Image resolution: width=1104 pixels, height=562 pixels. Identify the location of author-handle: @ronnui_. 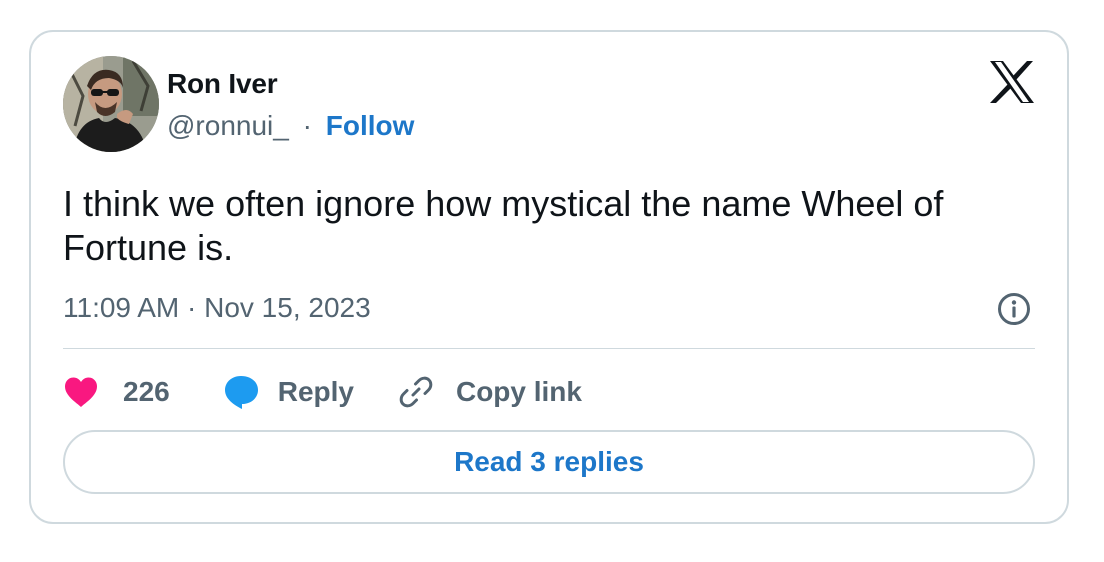
(228, 125).